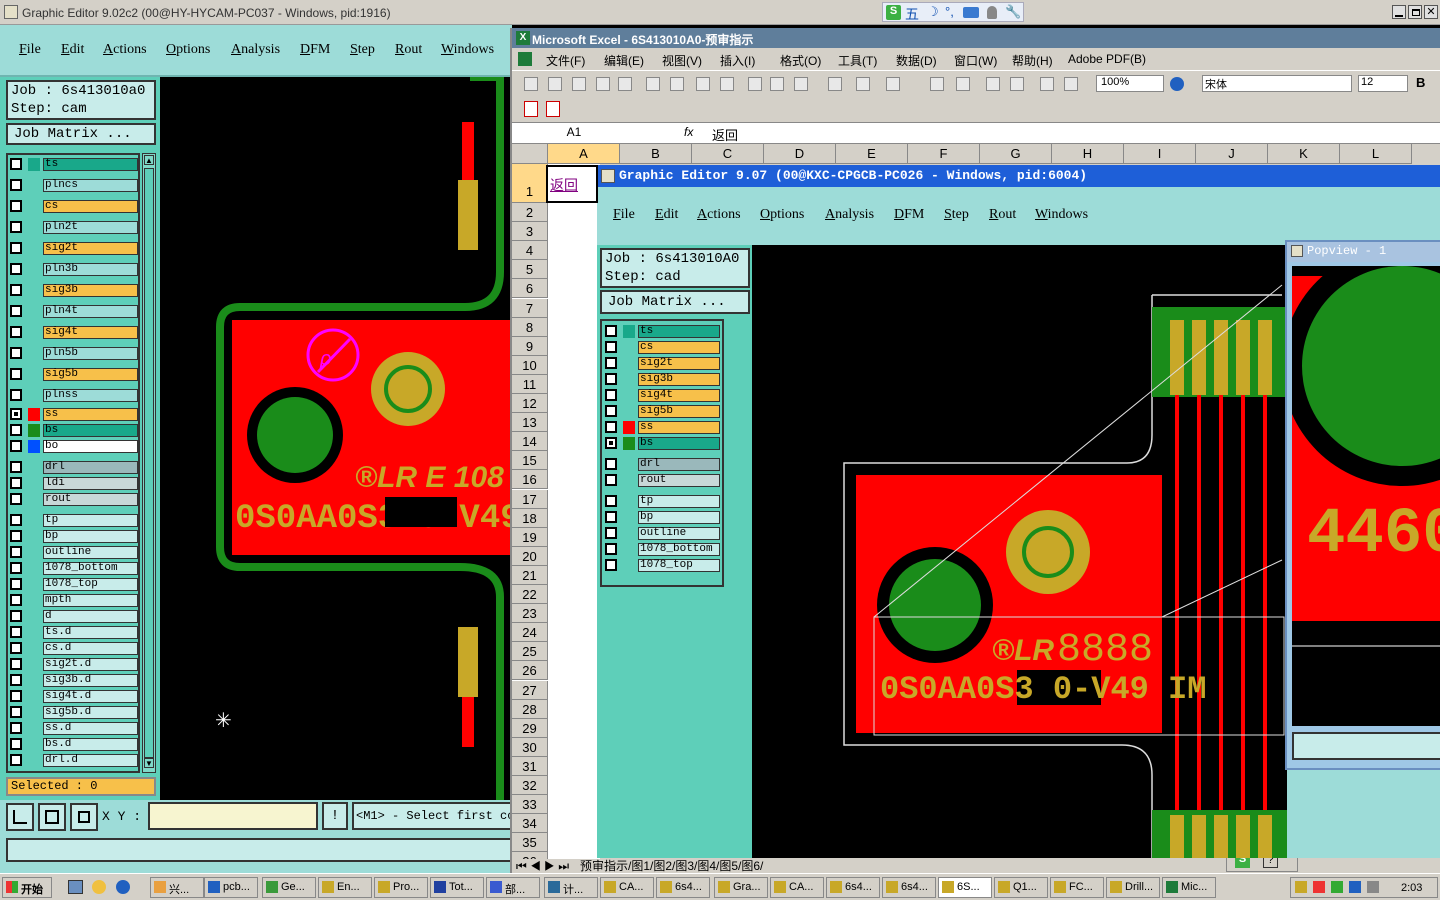 The height and width of the screenshot is (900, 1440). I want to click on ge2-layer-row: ts, so click(663, 331).